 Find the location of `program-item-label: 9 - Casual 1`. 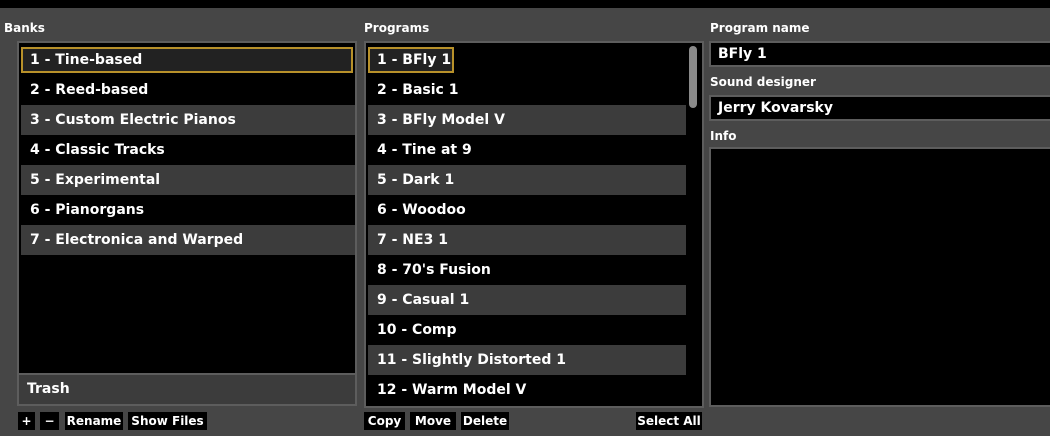

program-item-label: 9 - Casual 1 is located at coordinates (423, 300).